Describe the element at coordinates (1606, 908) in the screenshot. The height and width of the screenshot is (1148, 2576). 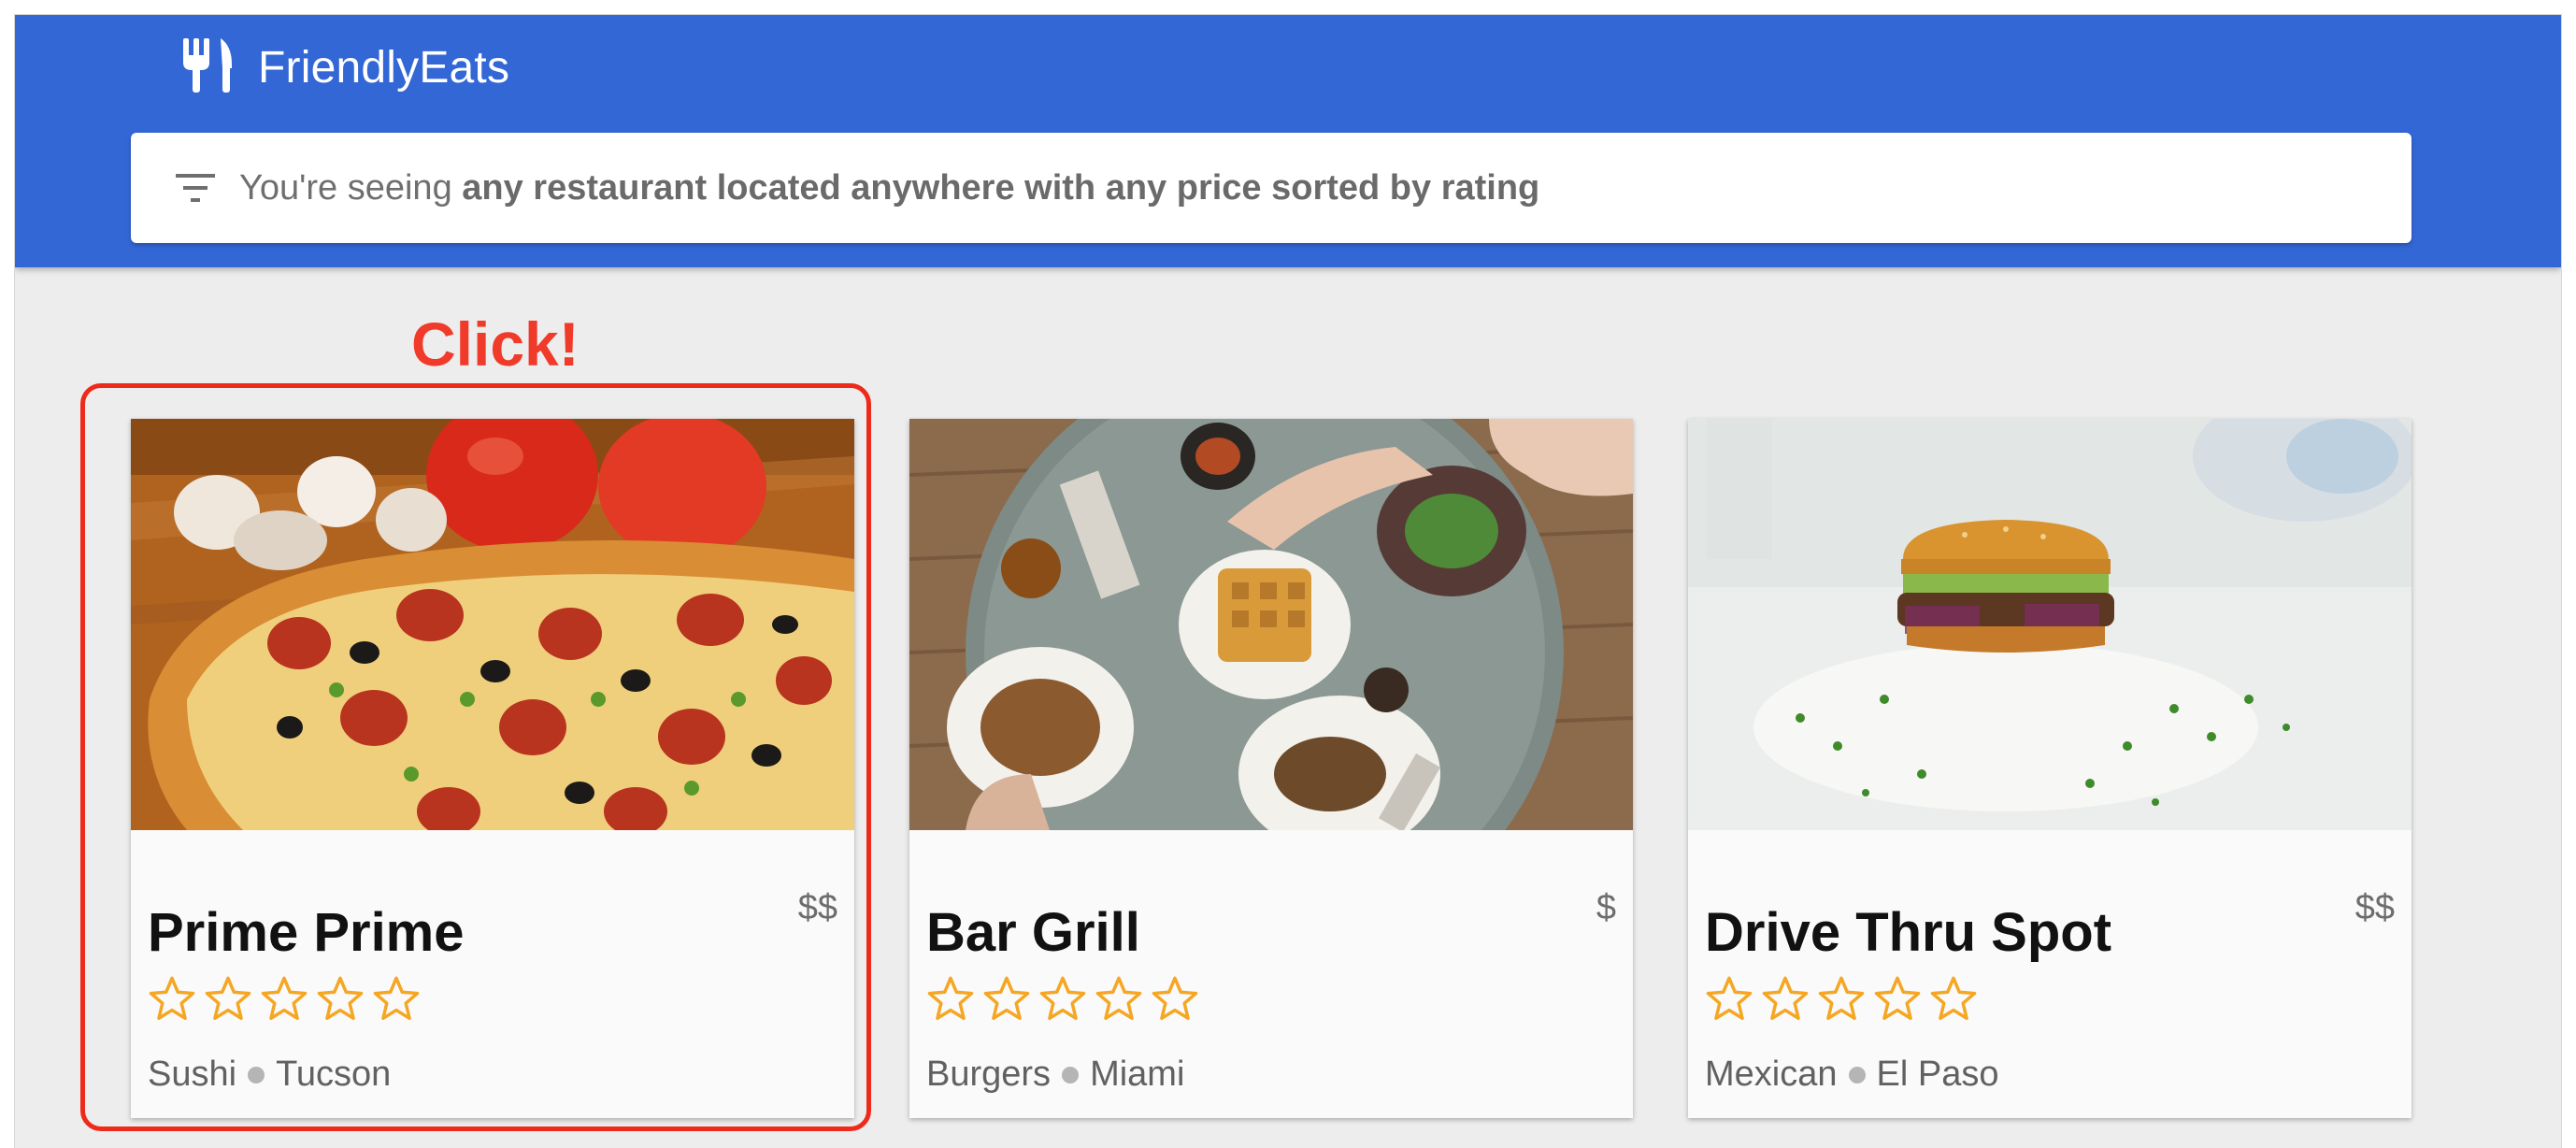
I see `restaurant-price: $` at that location.